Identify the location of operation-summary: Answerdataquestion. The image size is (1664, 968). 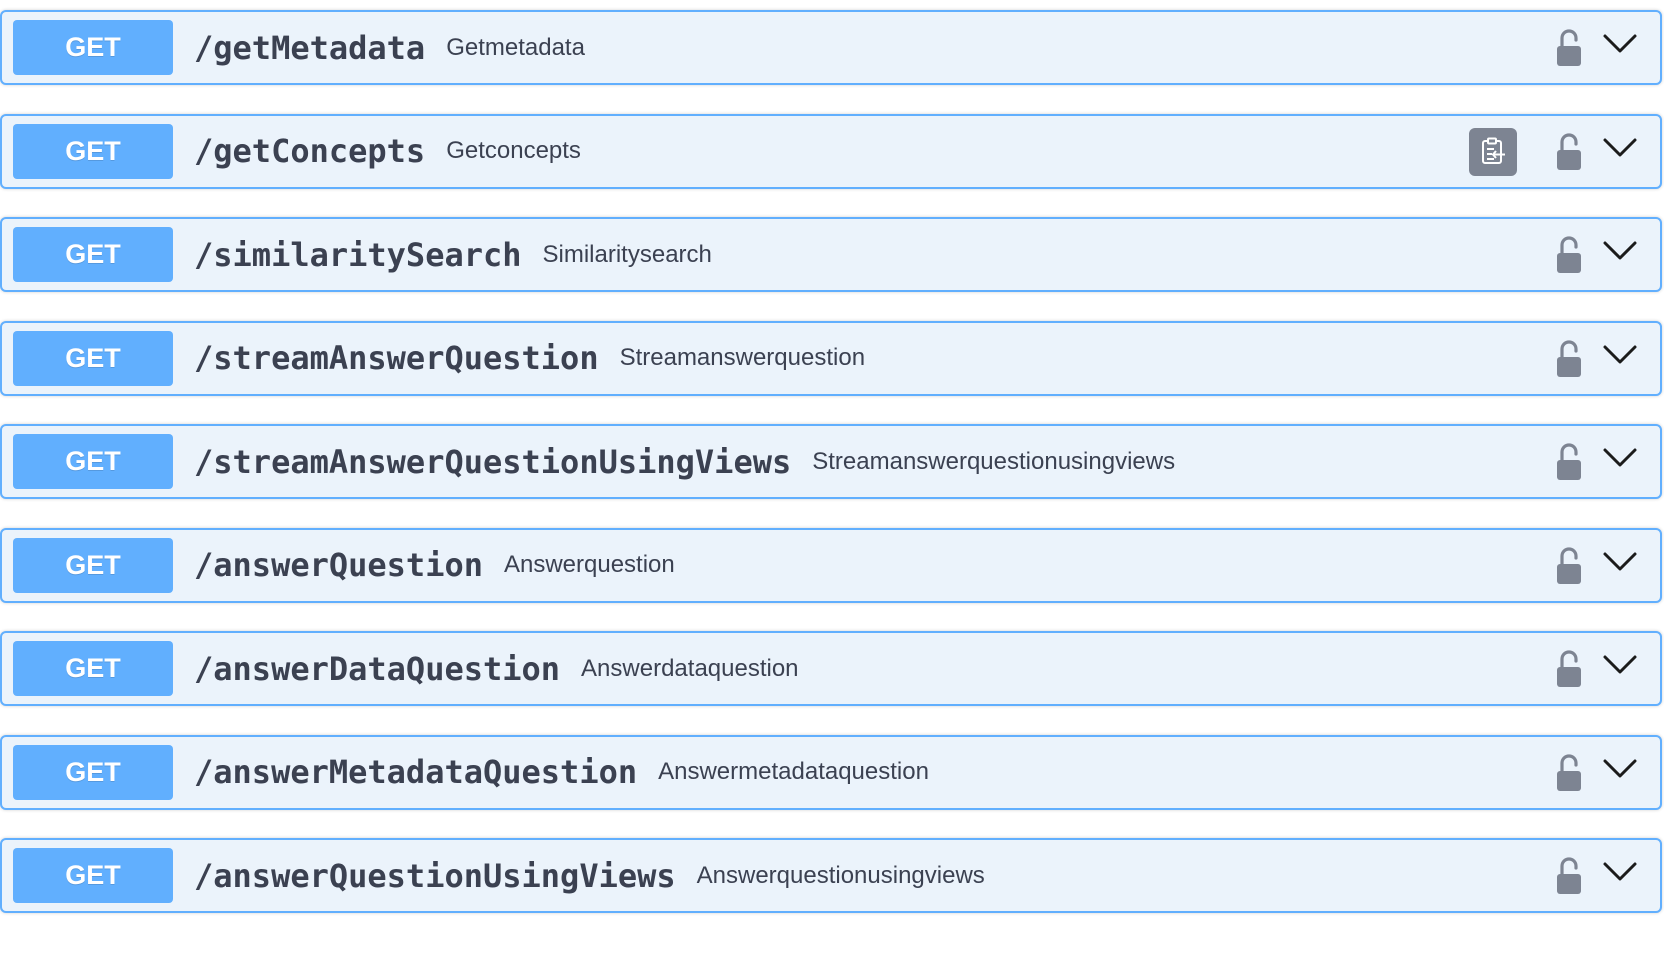
(690, 668).